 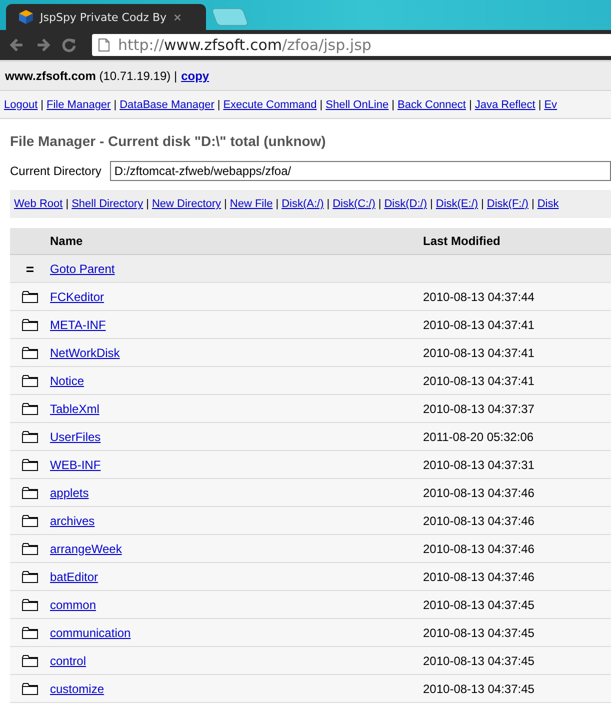 What do you see at coordinates (75, 465) in the screenshot?
I see `folder-link: WEB-INF` at bounding box center [75, 465].